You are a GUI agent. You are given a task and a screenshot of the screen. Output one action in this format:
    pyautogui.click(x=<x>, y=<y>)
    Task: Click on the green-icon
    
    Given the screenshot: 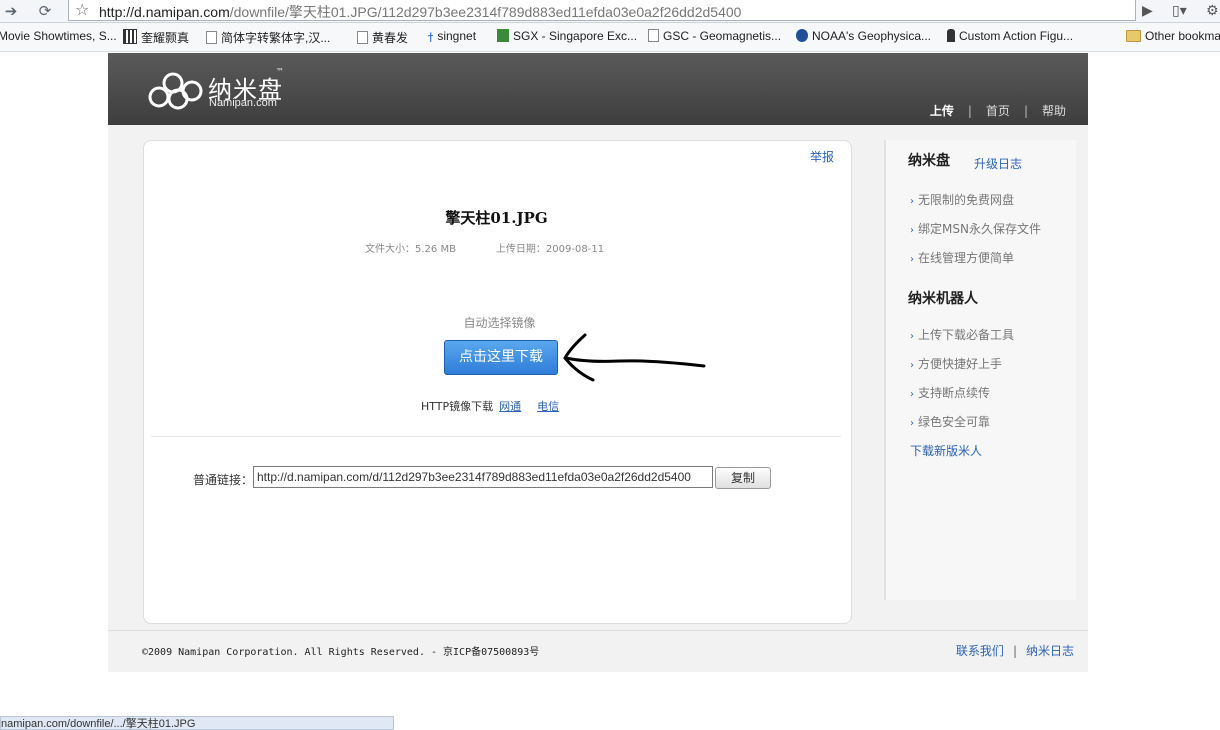 What is the action you would take?
    pyautogui.click(x=503, y=35)
    